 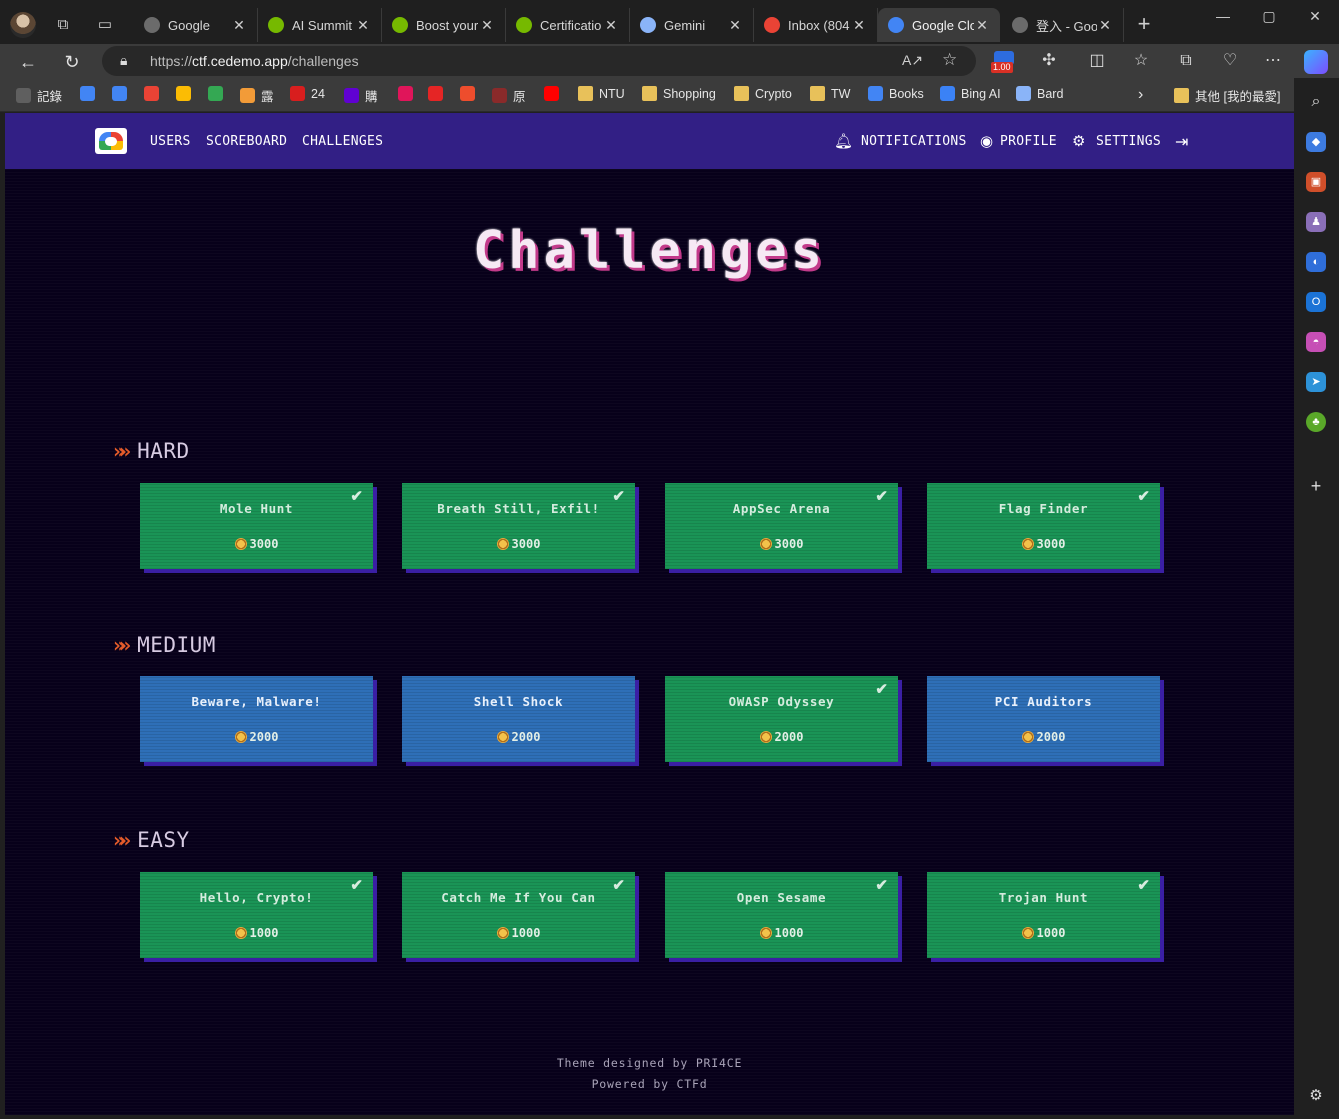 What do you see at coordinates (105, 24) in the screenshot?
I see `tab-actions-icon: ▭` at bounding box center [105, 24].